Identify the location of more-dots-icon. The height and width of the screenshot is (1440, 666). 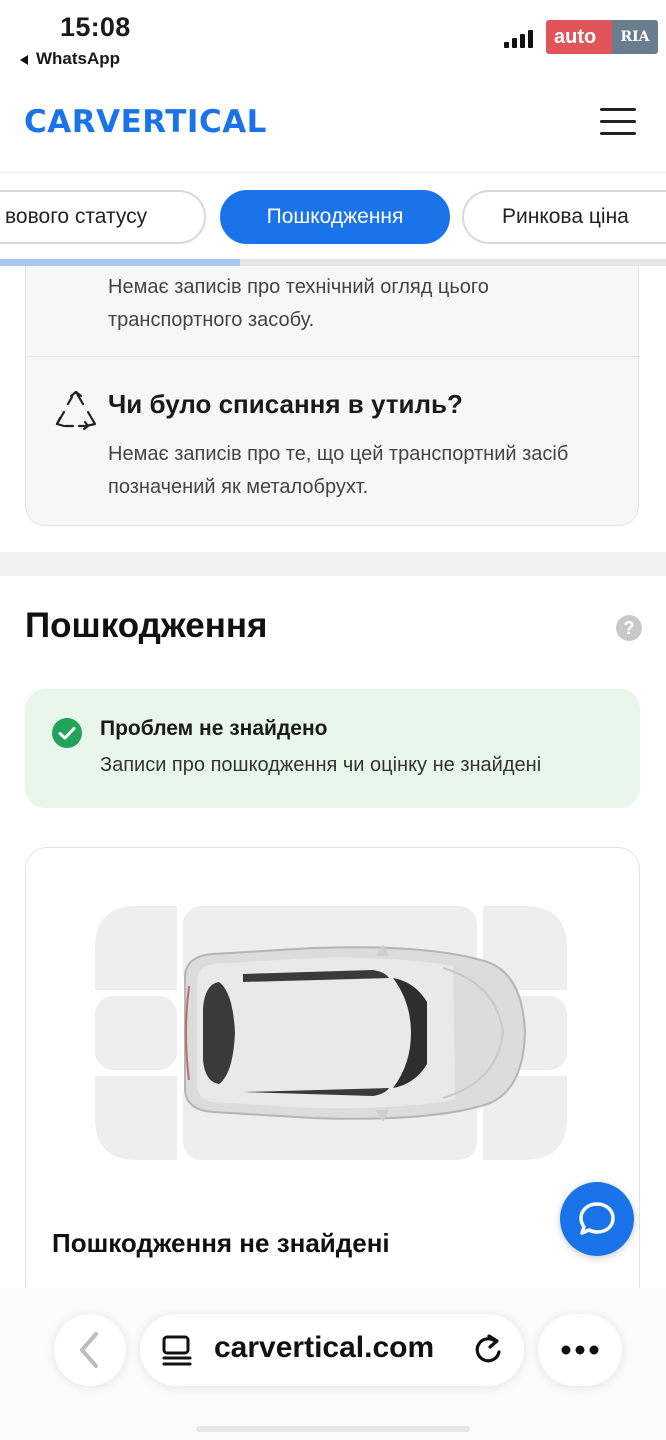
(580, 1350).